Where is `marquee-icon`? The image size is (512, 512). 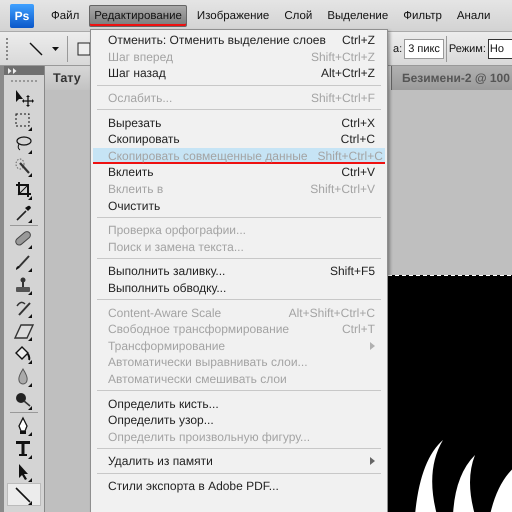
marquee-icon is located at coordinates (24, 120).